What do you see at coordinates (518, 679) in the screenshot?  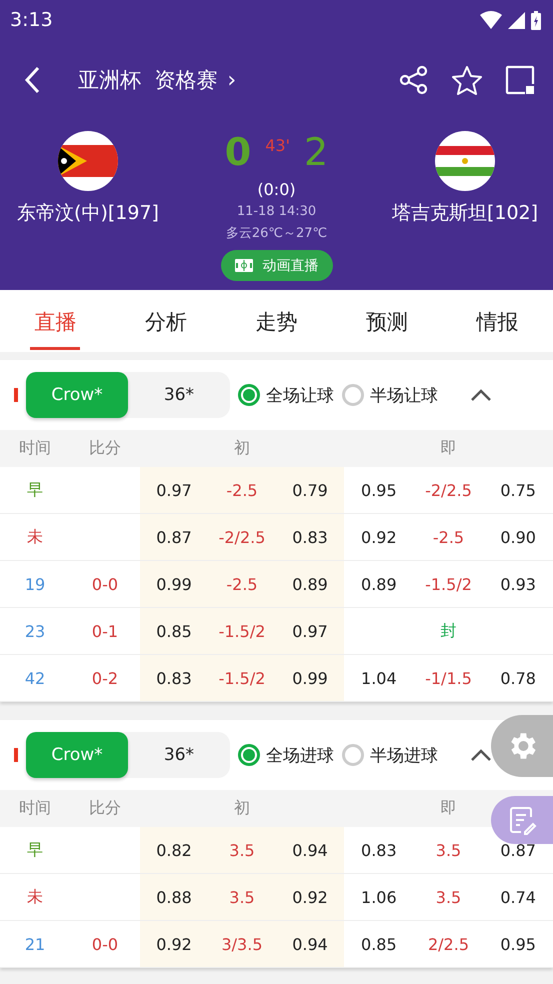 I see `odds-cell-text: 0.78` at bounding box center [518, 679].